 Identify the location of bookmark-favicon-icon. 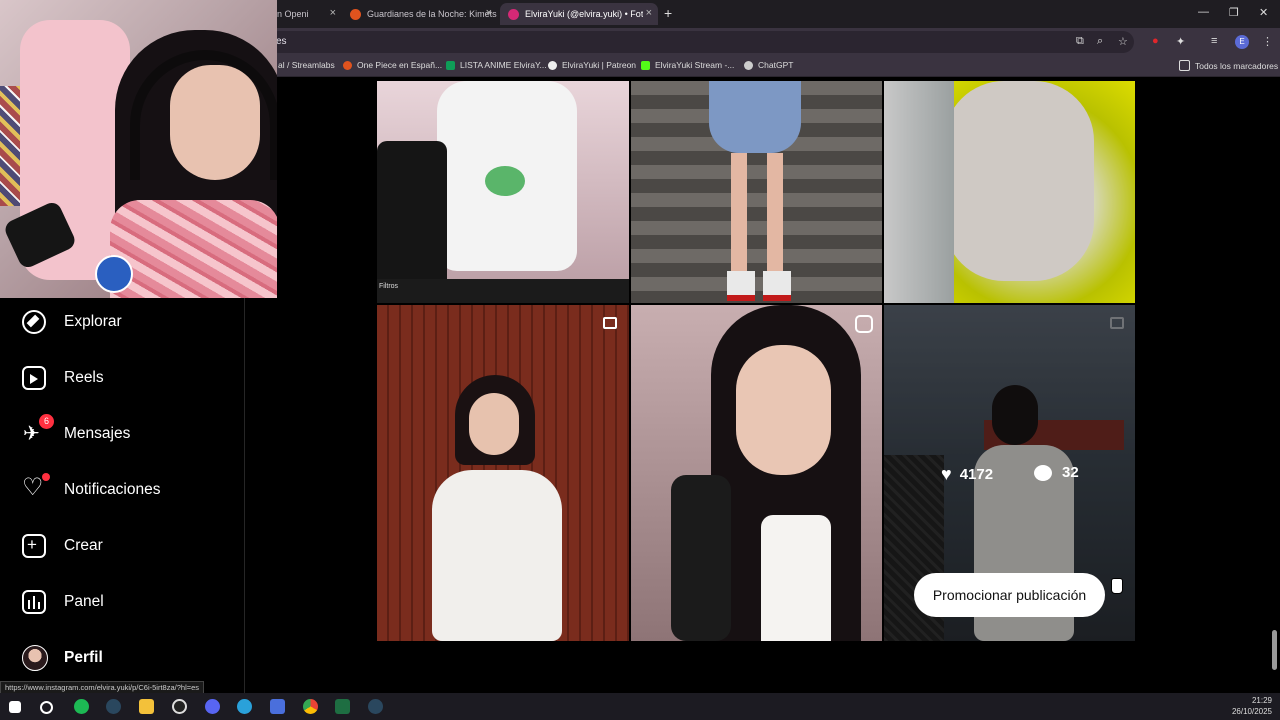
(347, 65).